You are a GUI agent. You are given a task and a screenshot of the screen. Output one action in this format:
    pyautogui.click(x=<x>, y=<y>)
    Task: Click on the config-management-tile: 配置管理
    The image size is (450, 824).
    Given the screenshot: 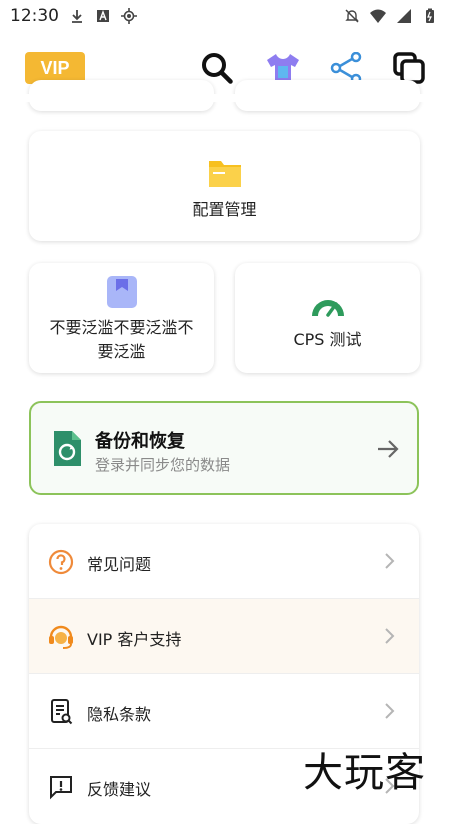 What is the action you would take?
    pyautogui.click(x=224, y=186)
    